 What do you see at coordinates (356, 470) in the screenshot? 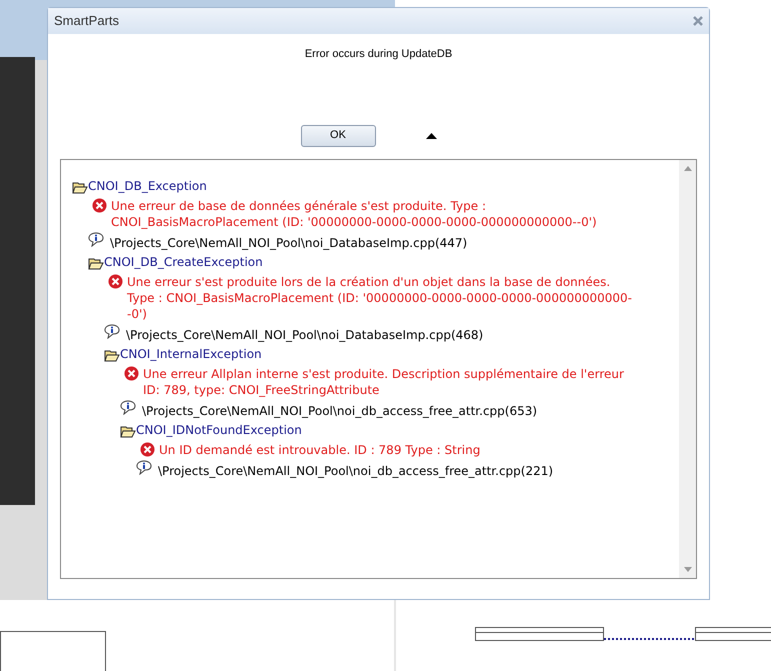
I see `source-path: \Projects_Core\NemAll_NOI_Pool\noi_db_access_free_attr.cpp(221)` at bounding box center [356, 470].